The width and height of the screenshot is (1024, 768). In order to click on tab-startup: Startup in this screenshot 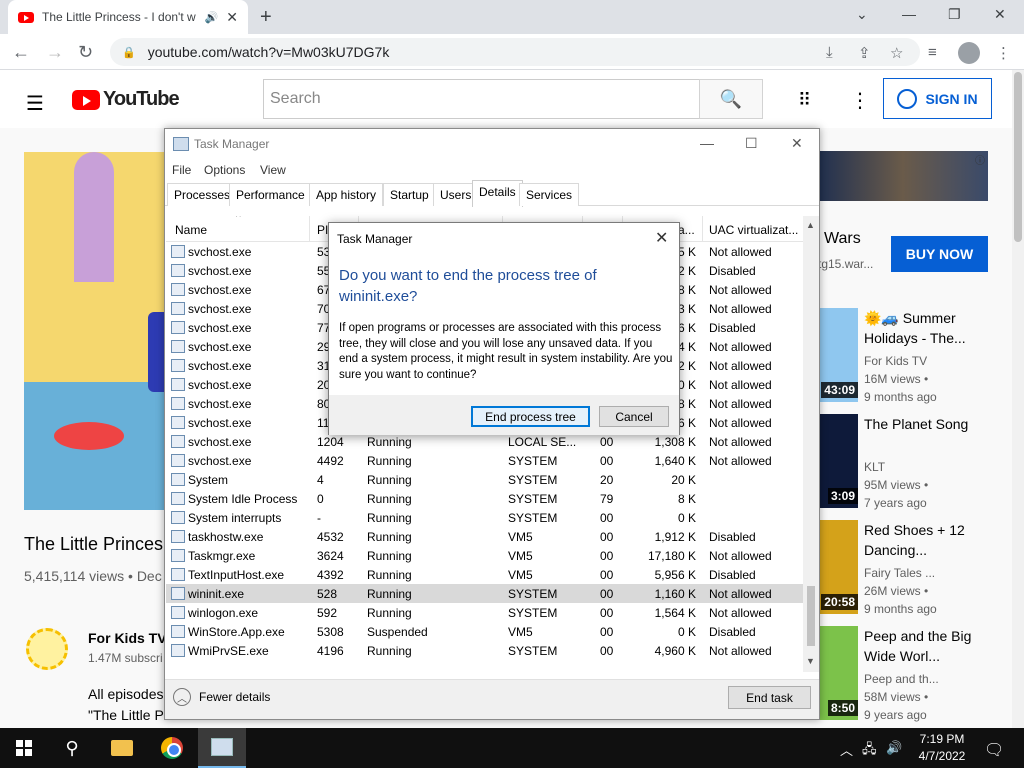, I will do `click(409, 194)`.